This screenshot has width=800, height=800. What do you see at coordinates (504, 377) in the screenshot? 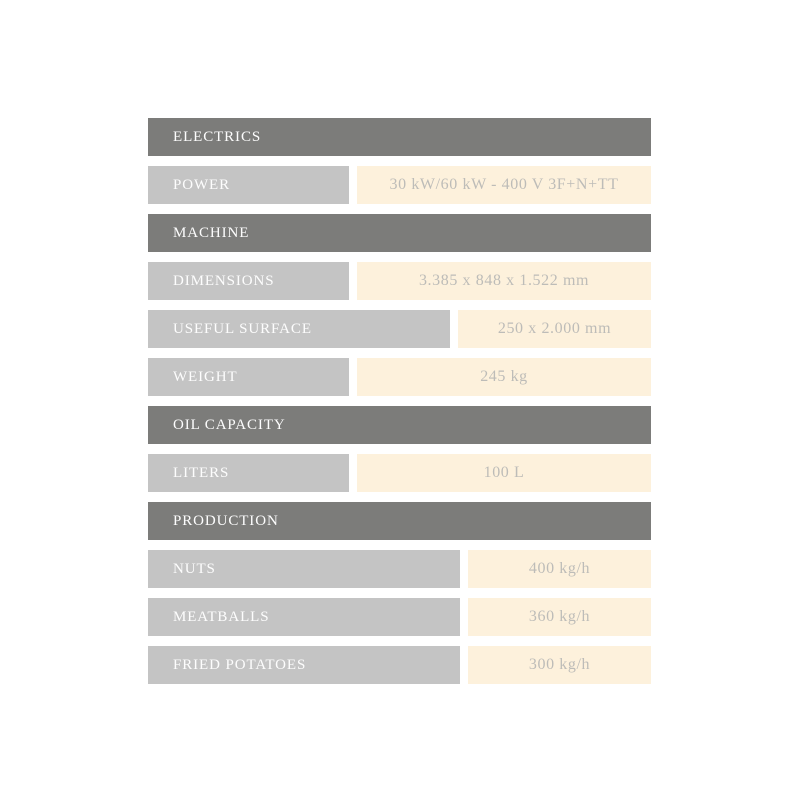
I see `spec-value: 245 kg` at bounding box center [504, 377].